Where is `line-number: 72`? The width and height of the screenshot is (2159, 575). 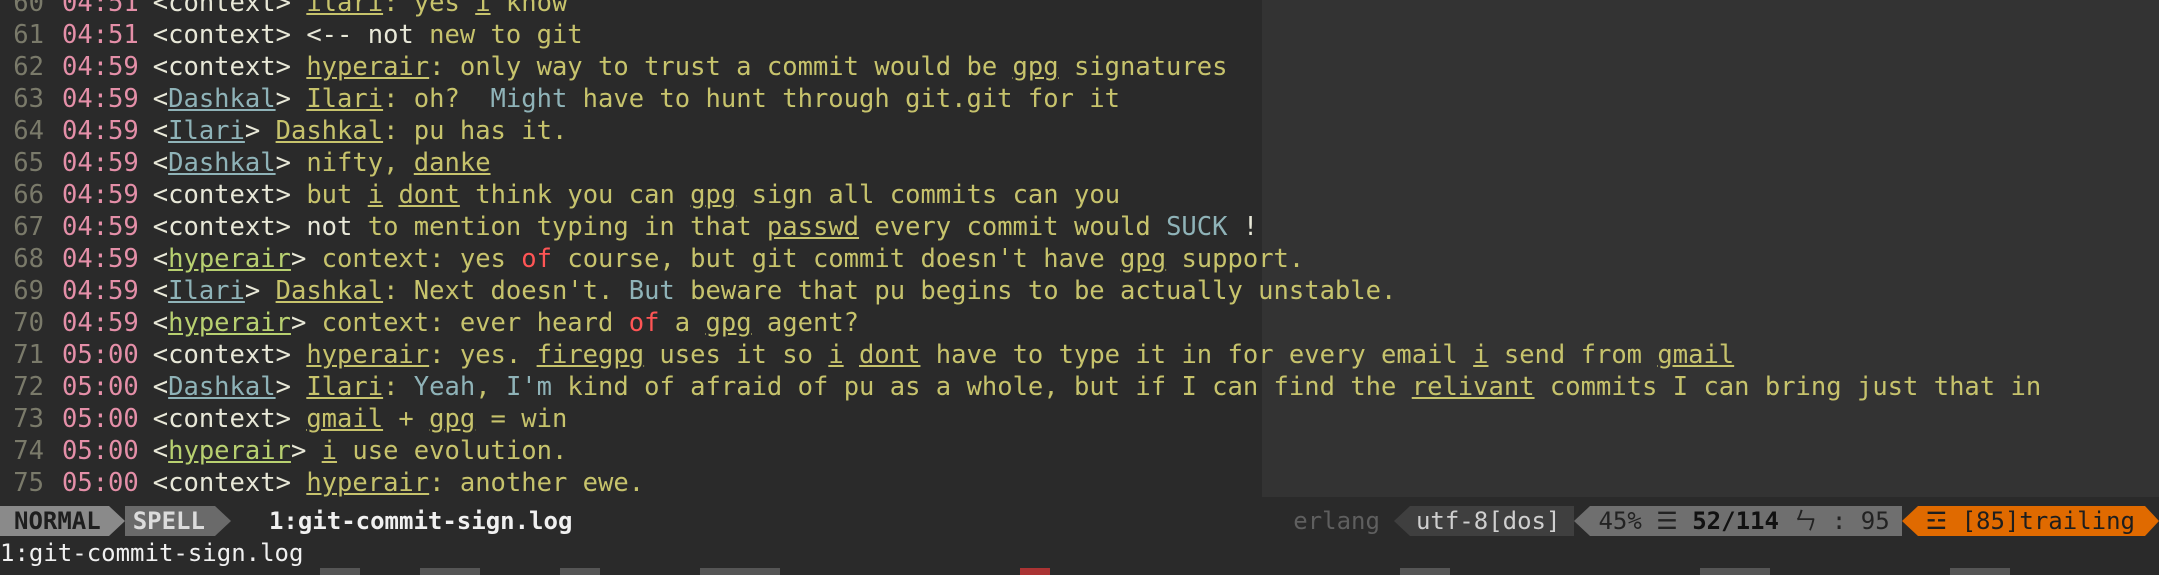 line-number: 72 is located at coordinates (28, 387).